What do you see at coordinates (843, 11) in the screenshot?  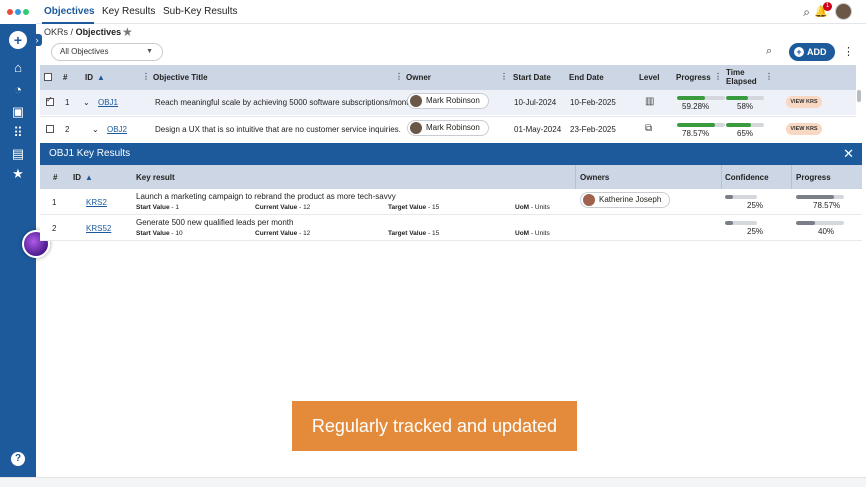 I see `user-avatar` at bounding box center [843, 11].